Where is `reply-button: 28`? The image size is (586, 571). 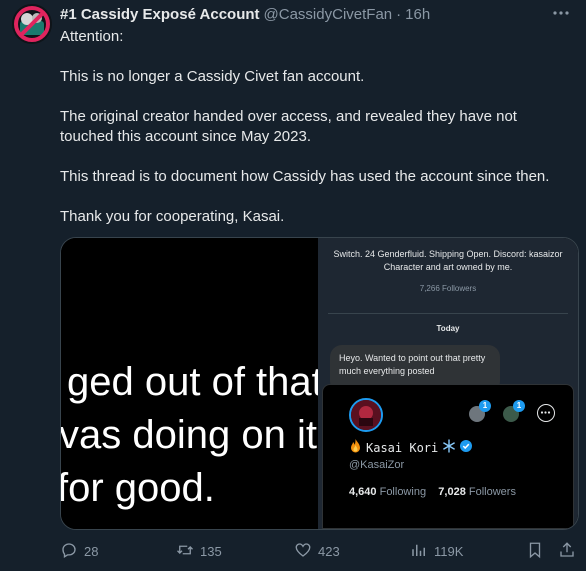 reply-button: 28 is located at coordinates (79, 551).